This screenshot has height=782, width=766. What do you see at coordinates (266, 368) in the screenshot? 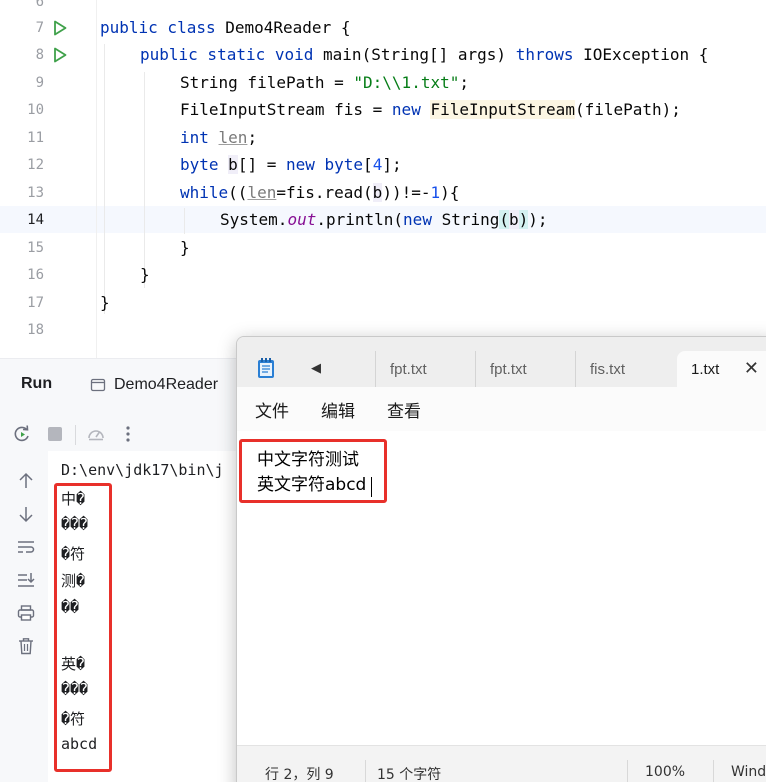
I see `notepad-app-icon` at bounding box center [266, 368].